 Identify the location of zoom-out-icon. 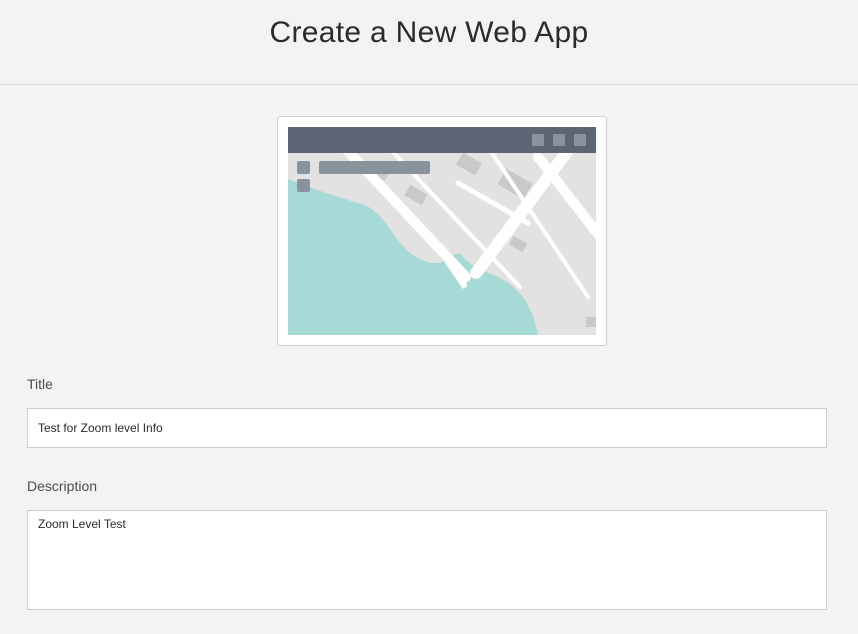
(303, 185).